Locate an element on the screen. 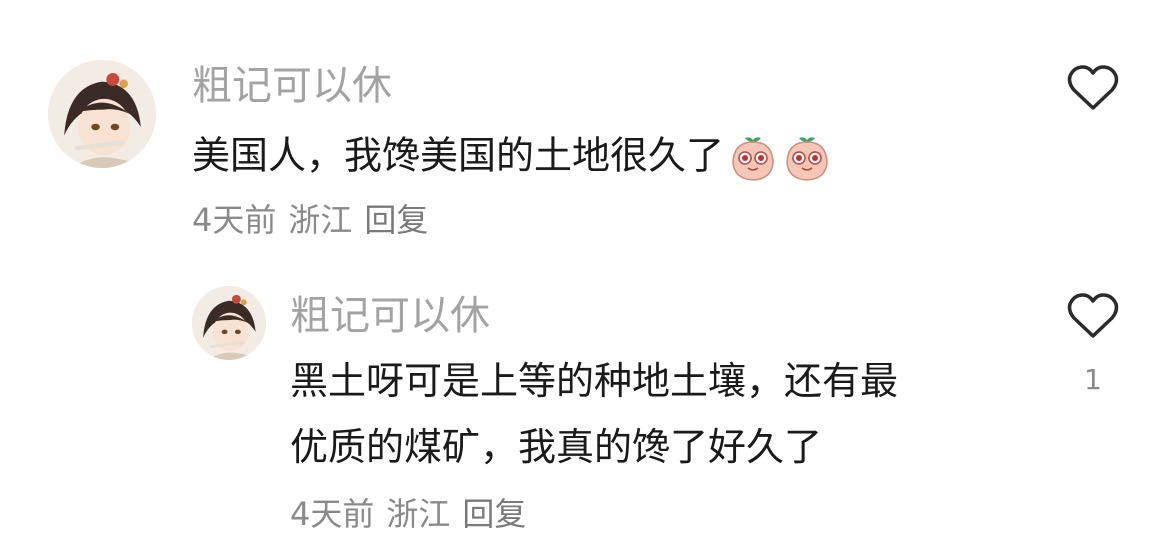 The image size is (1170, 558). comment-text: 美国人，我馋美国的土地很久了 is located at coordinates (512, 158).